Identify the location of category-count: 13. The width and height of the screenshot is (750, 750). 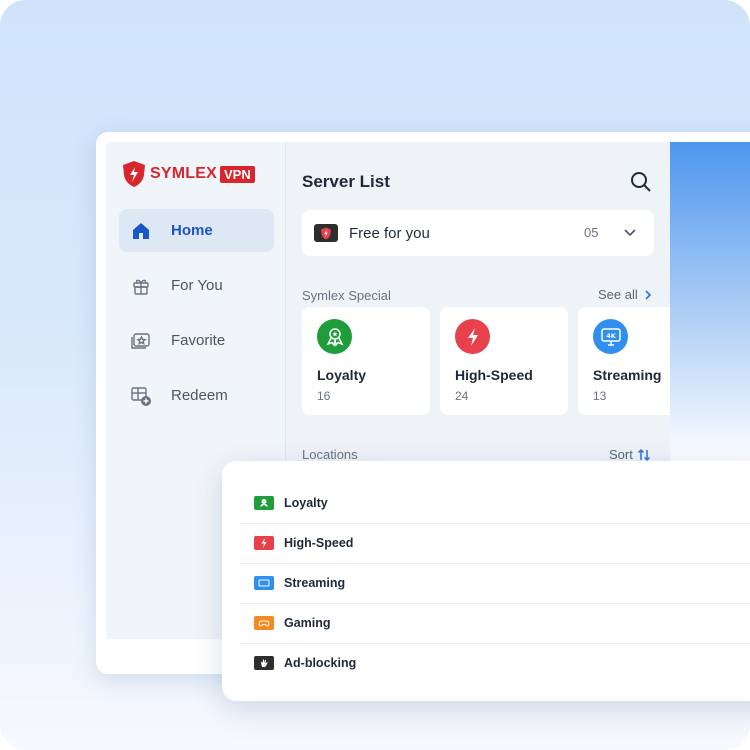
(600, 396).